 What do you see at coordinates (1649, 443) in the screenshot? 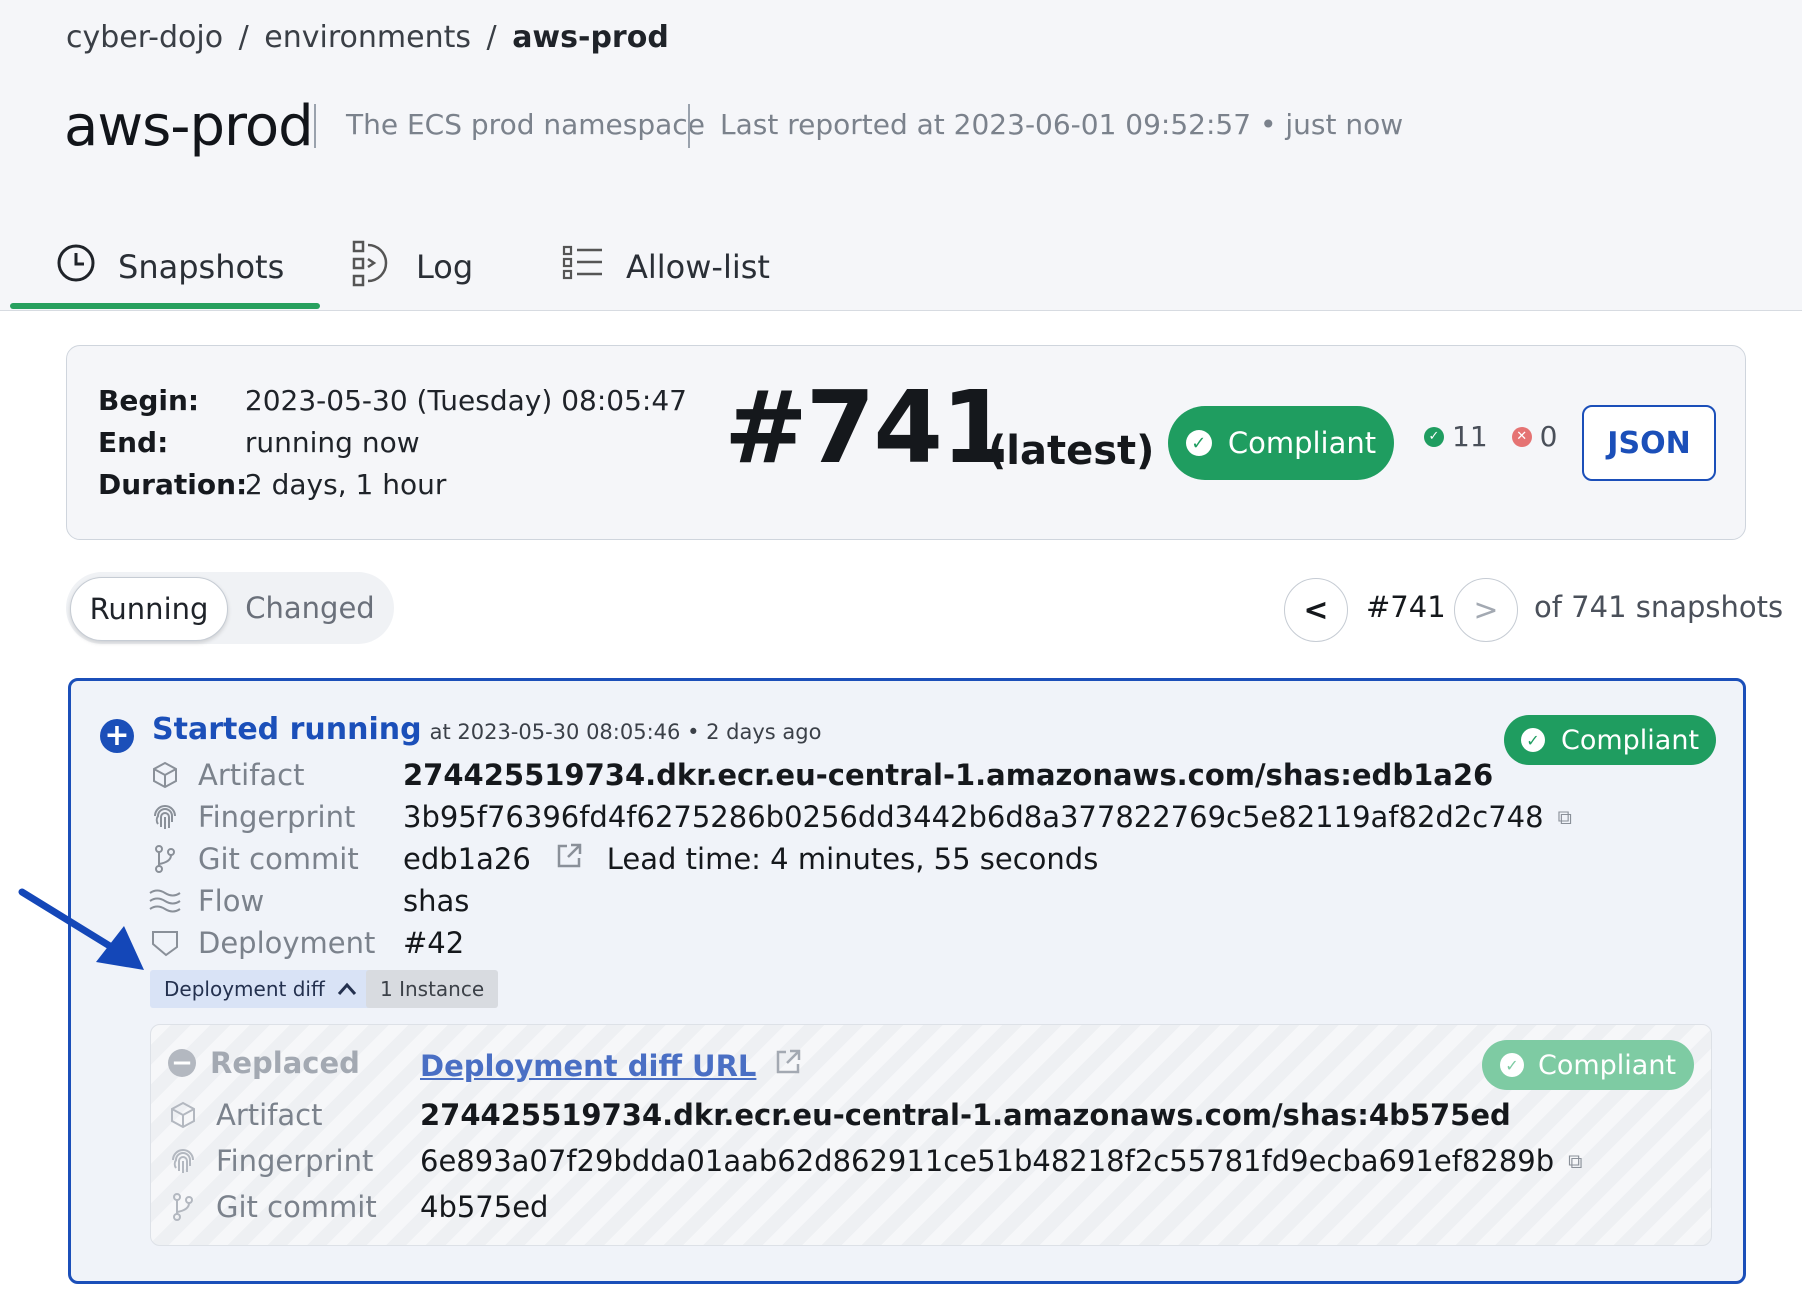
I see `json-button: JSON` at bounding box center [1649, 443].